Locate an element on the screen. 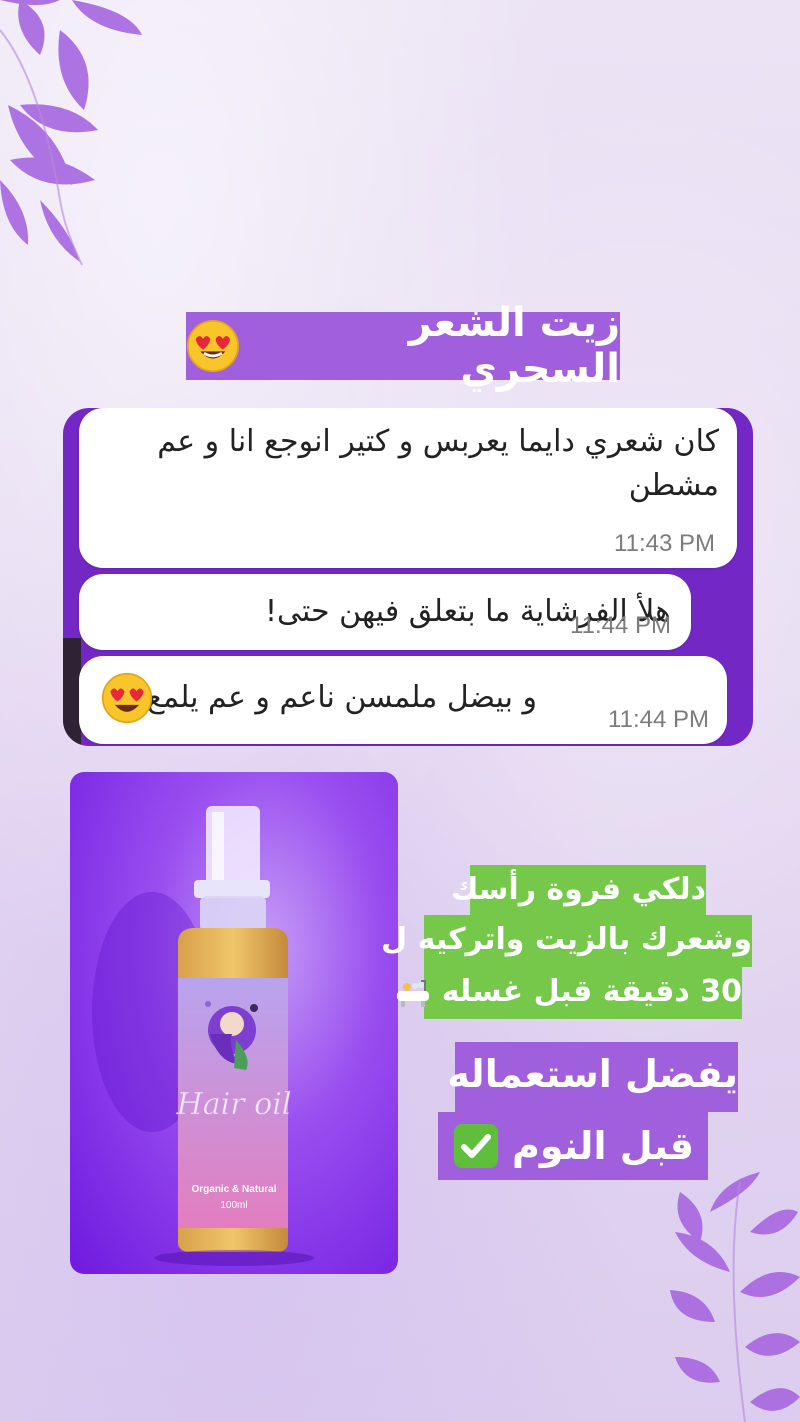 This screenshot has height=1422, width=800. product-volume: 100ml is located at coordinates (233, 1205).